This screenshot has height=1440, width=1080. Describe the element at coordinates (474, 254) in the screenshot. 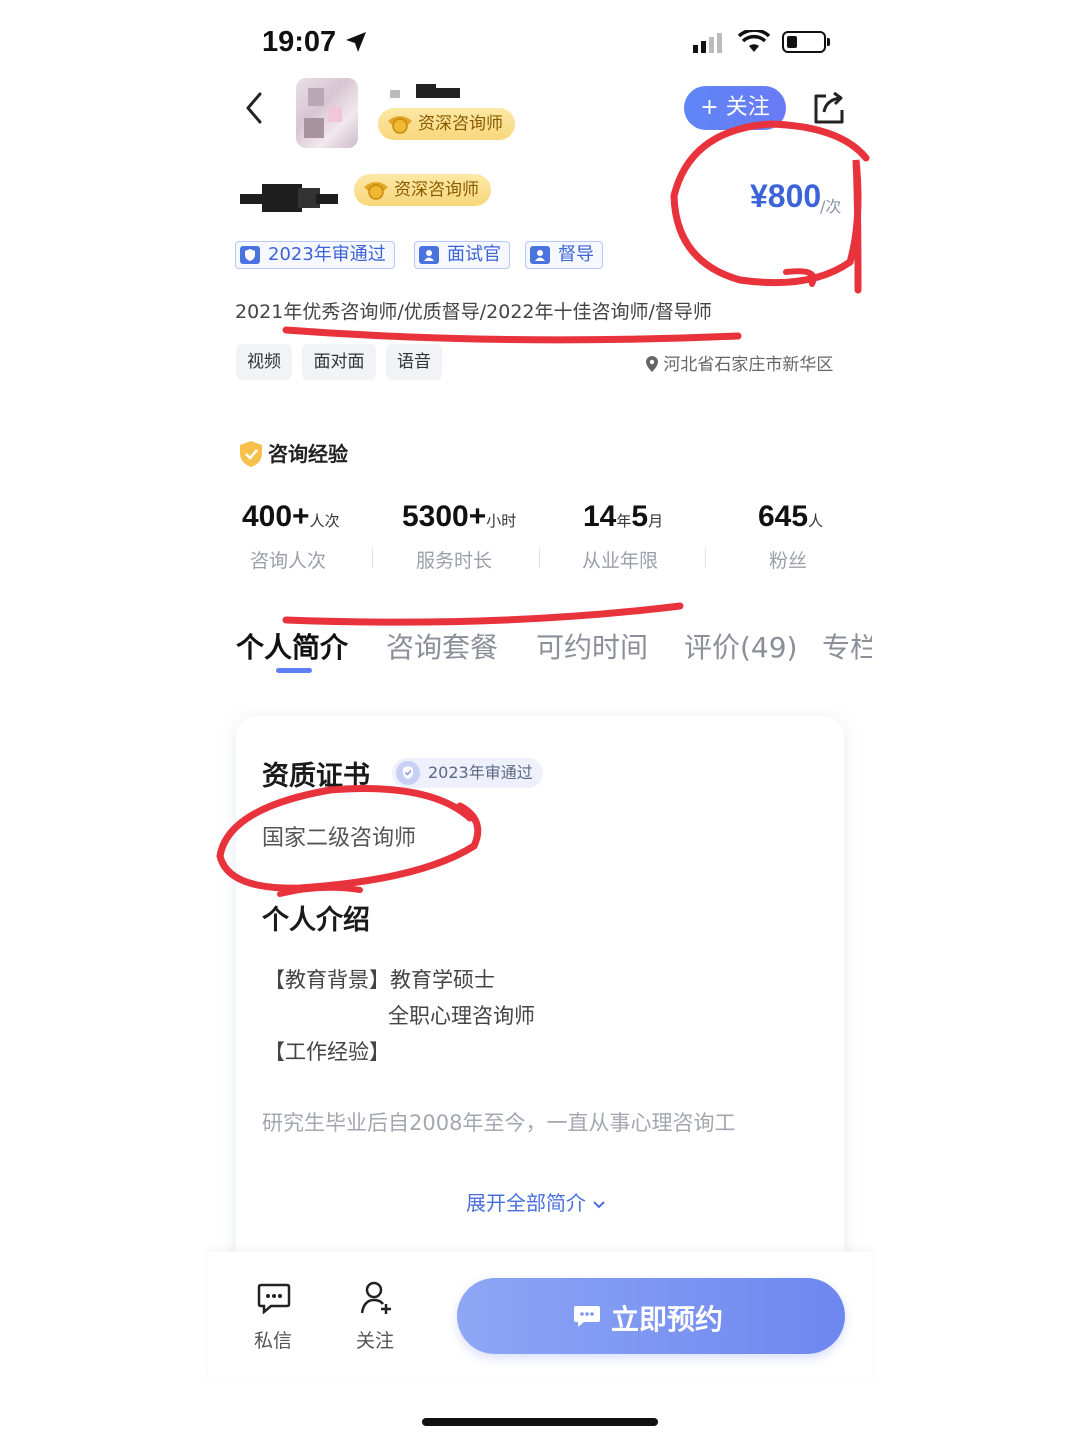

I see `tag-label: 面试官` at that location.